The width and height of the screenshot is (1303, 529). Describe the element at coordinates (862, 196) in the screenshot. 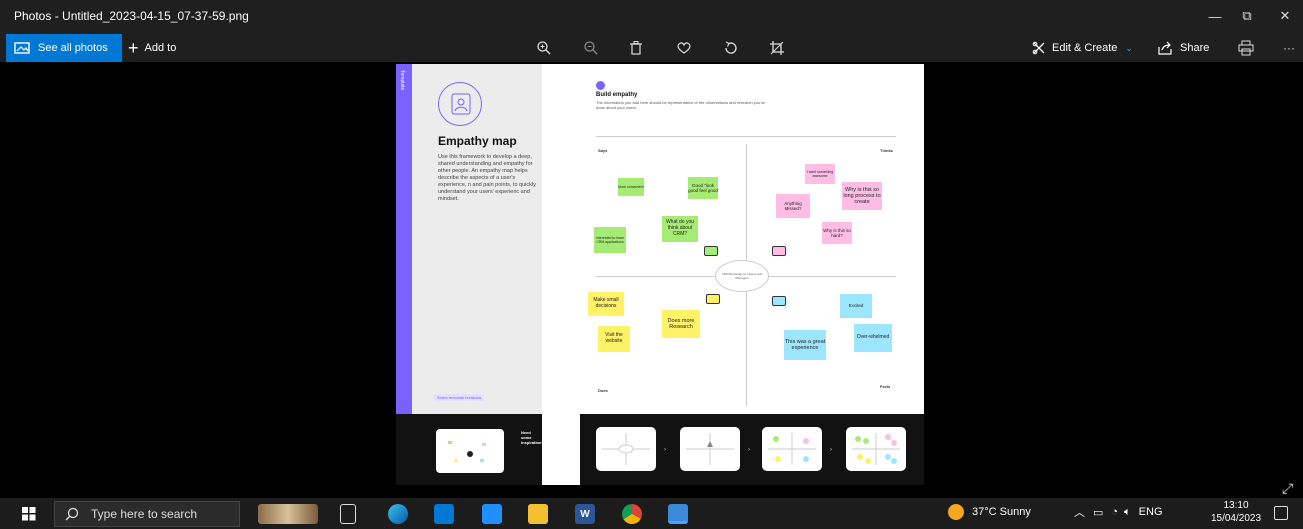

I see `sticky-note: Why is this so long process to create` at that location.